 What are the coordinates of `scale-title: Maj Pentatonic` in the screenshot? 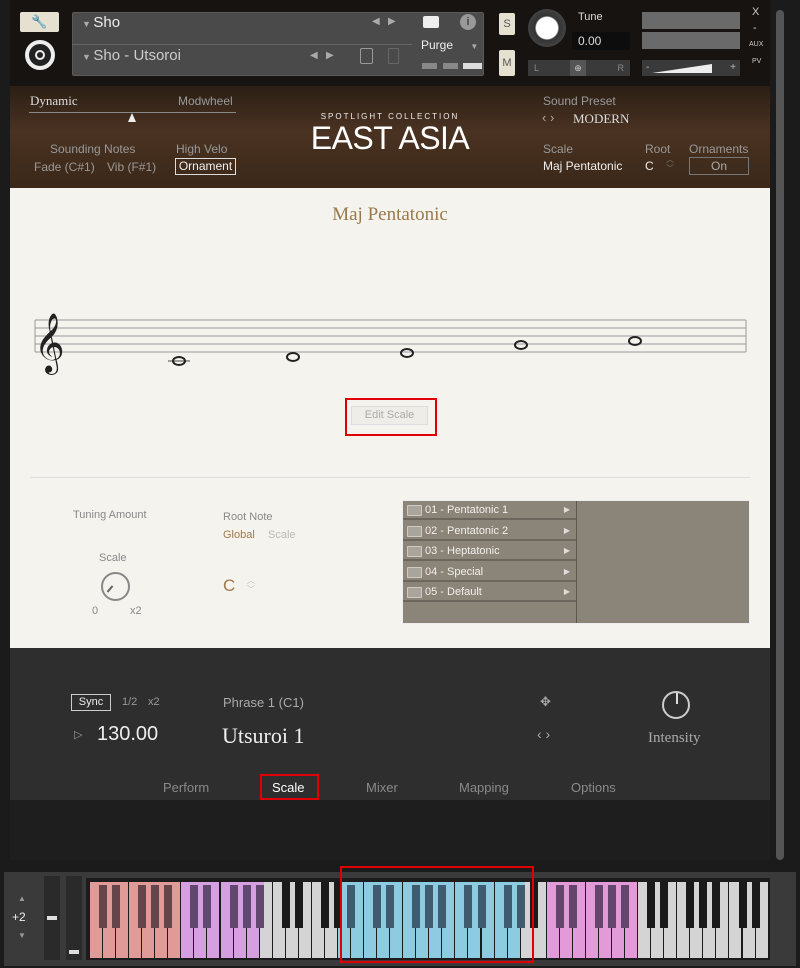 It's located at (390, 214).